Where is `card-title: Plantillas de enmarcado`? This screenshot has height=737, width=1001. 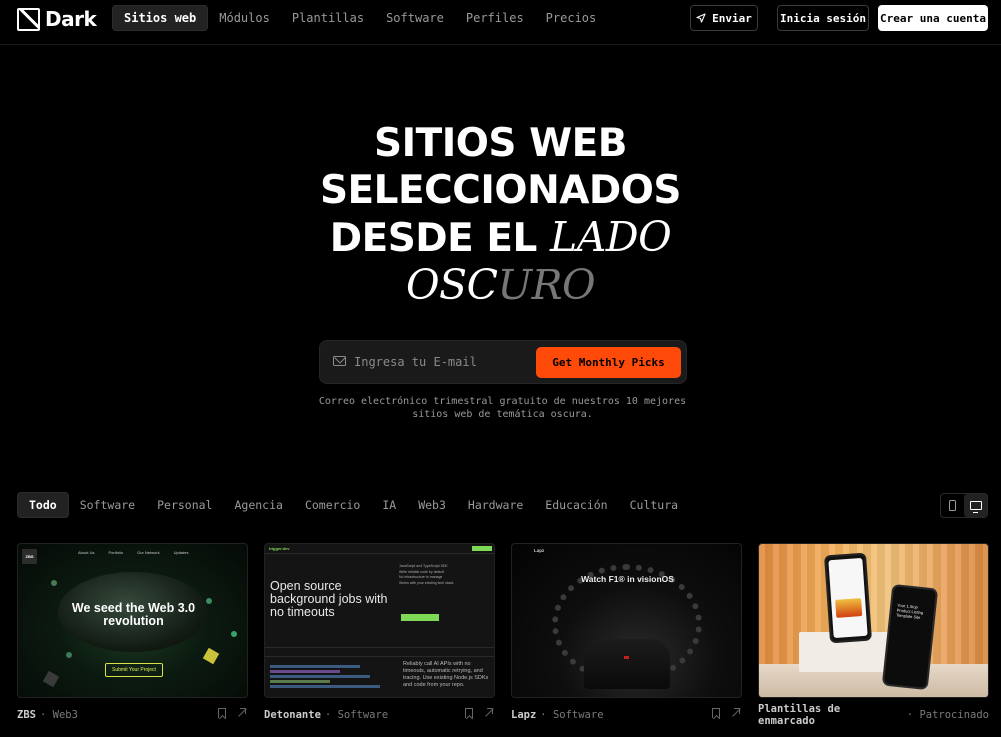
card-title: Plantillas de enmarcado is located at coordinates (830, 715).